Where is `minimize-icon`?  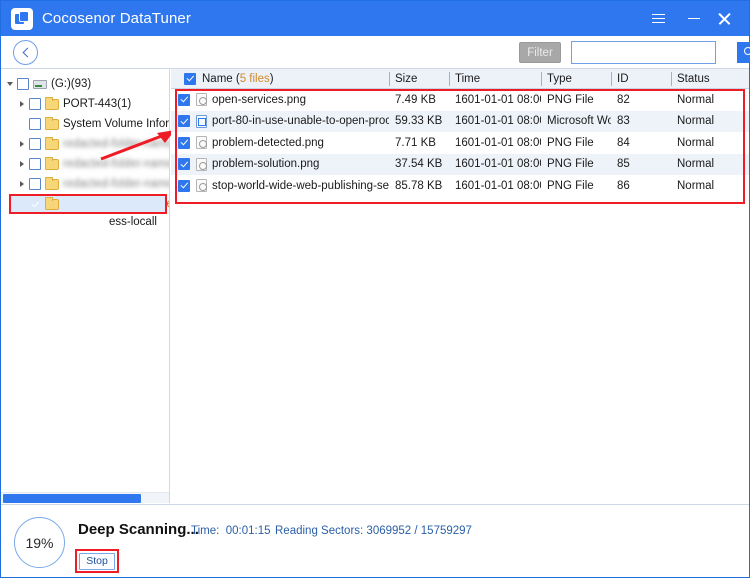 minimize-icon is located at coordinates (694, 18).